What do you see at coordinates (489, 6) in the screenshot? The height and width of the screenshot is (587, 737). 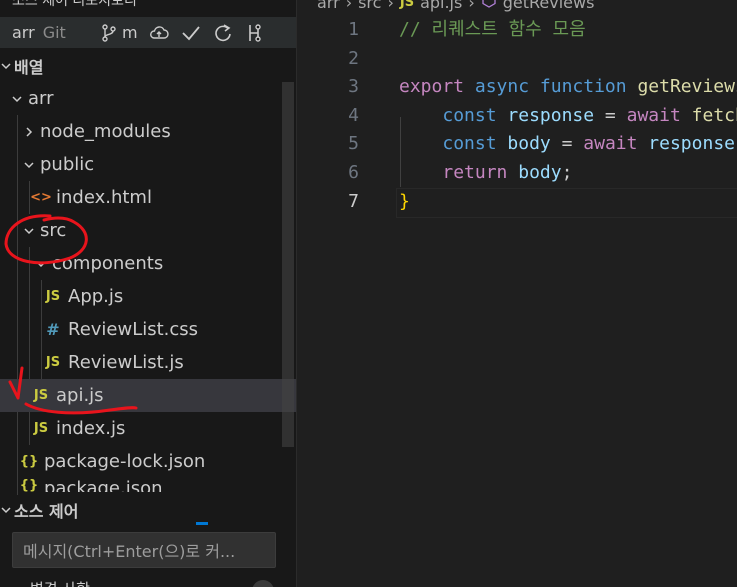 I see `function-symbol-icon` at bounding box center [489, 6].